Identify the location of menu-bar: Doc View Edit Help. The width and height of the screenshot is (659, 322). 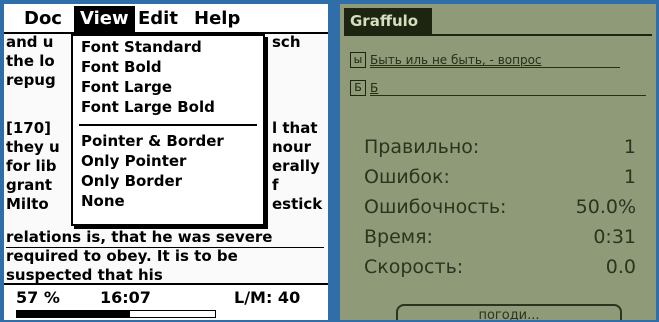
(166, 19).